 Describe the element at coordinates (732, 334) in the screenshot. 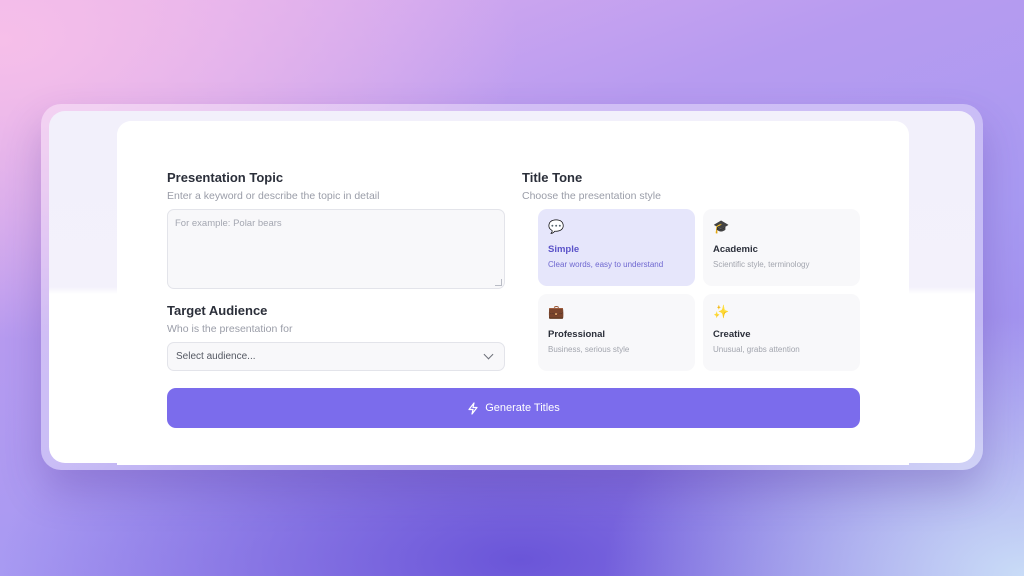

I see `tone-option-name: Creative` at that location.